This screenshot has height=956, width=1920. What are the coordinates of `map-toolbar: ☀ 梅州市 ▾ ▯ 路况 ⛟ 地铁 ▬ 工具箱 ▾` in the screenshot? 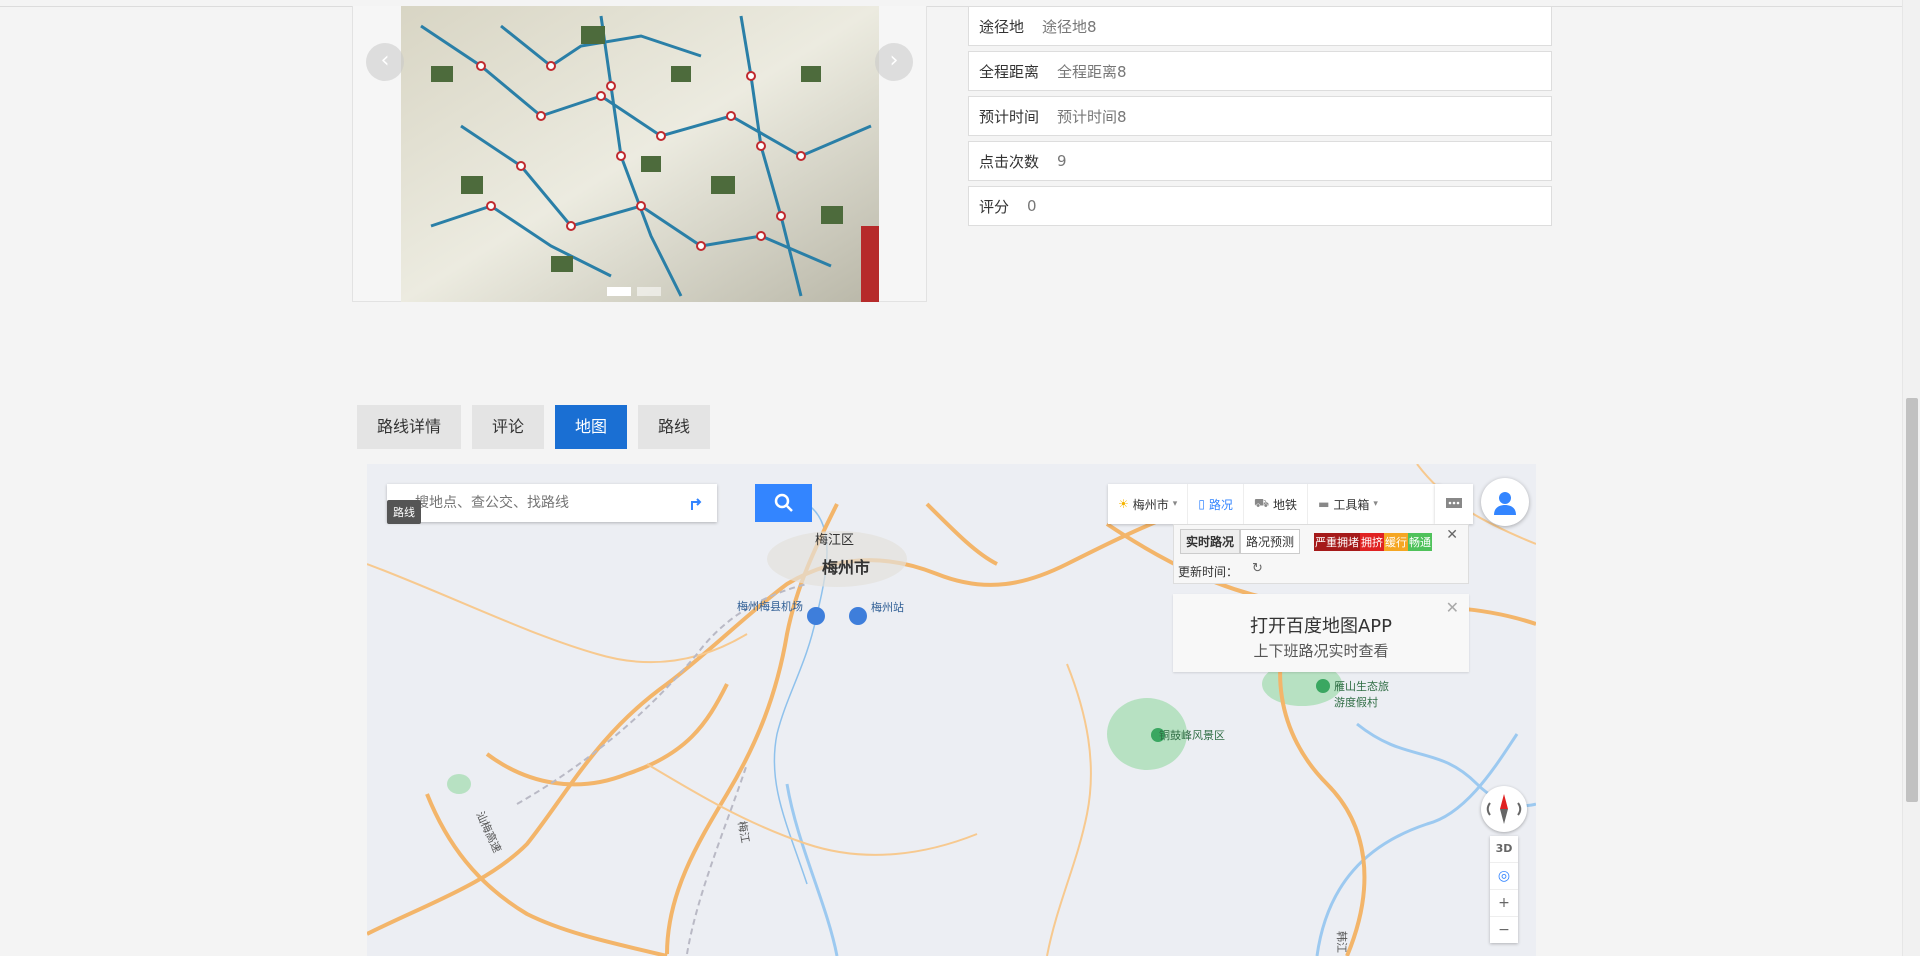 It's located at (1274, 504).